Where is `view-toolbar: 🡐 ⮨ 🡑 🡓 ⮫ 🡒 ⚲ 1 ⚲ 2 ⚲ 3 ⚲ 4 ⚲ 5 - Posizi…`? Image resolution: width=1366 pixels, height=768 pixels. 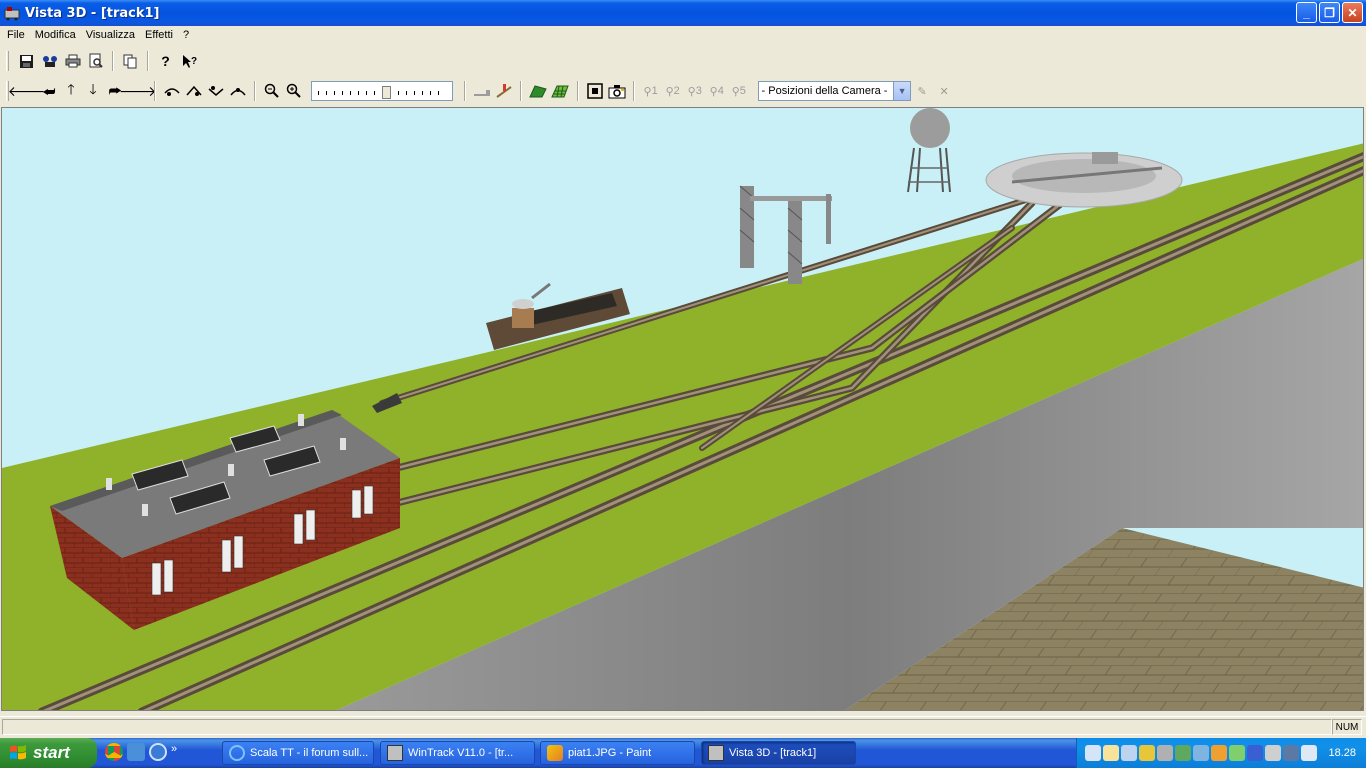 view-toolbar: 🡐 ⮨ 🡑 🡓 ⮫ 🡒 ⚲ 1 ⚲ 2 ⚲ 3 ⚲ 4 ⚲ 5 - Posizi… is located at coordinates (477, 91).